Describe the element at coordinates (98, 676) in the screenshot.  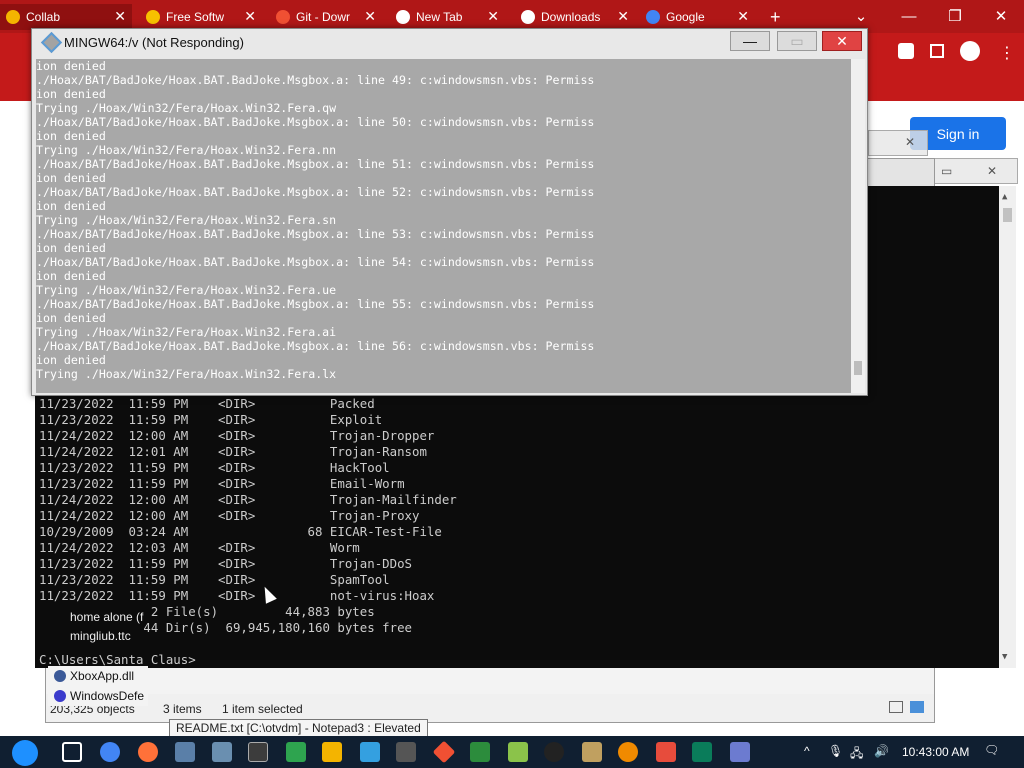
I see `file-item-xbox: XboxApp.dll` at that location.